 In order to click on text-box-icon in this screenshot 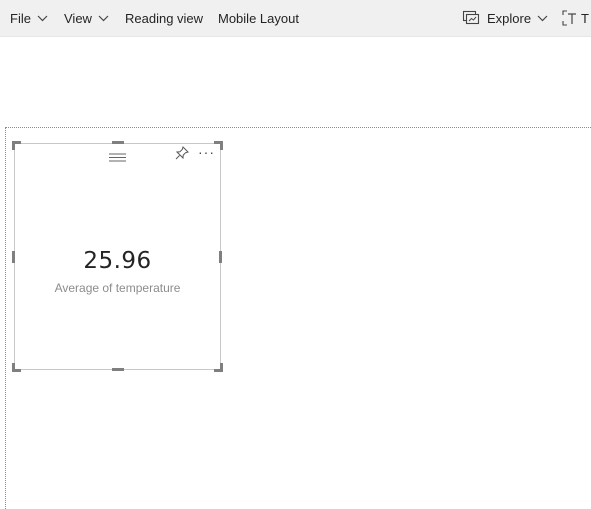, I will do `click(570, 18)`.